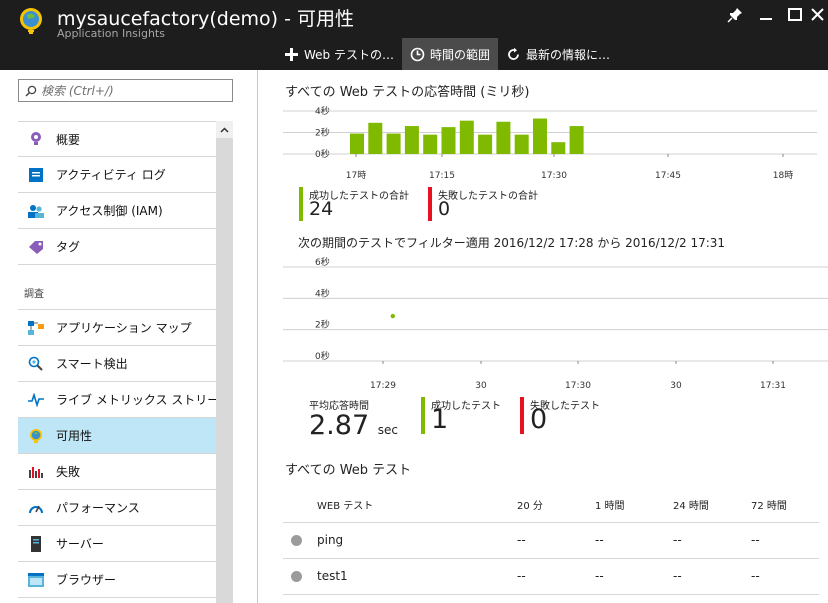  What do you see at coordinates (785, 505) in the screenshot?
I see `column-header-72h: 72 時間` at bounding box center [785, 505].